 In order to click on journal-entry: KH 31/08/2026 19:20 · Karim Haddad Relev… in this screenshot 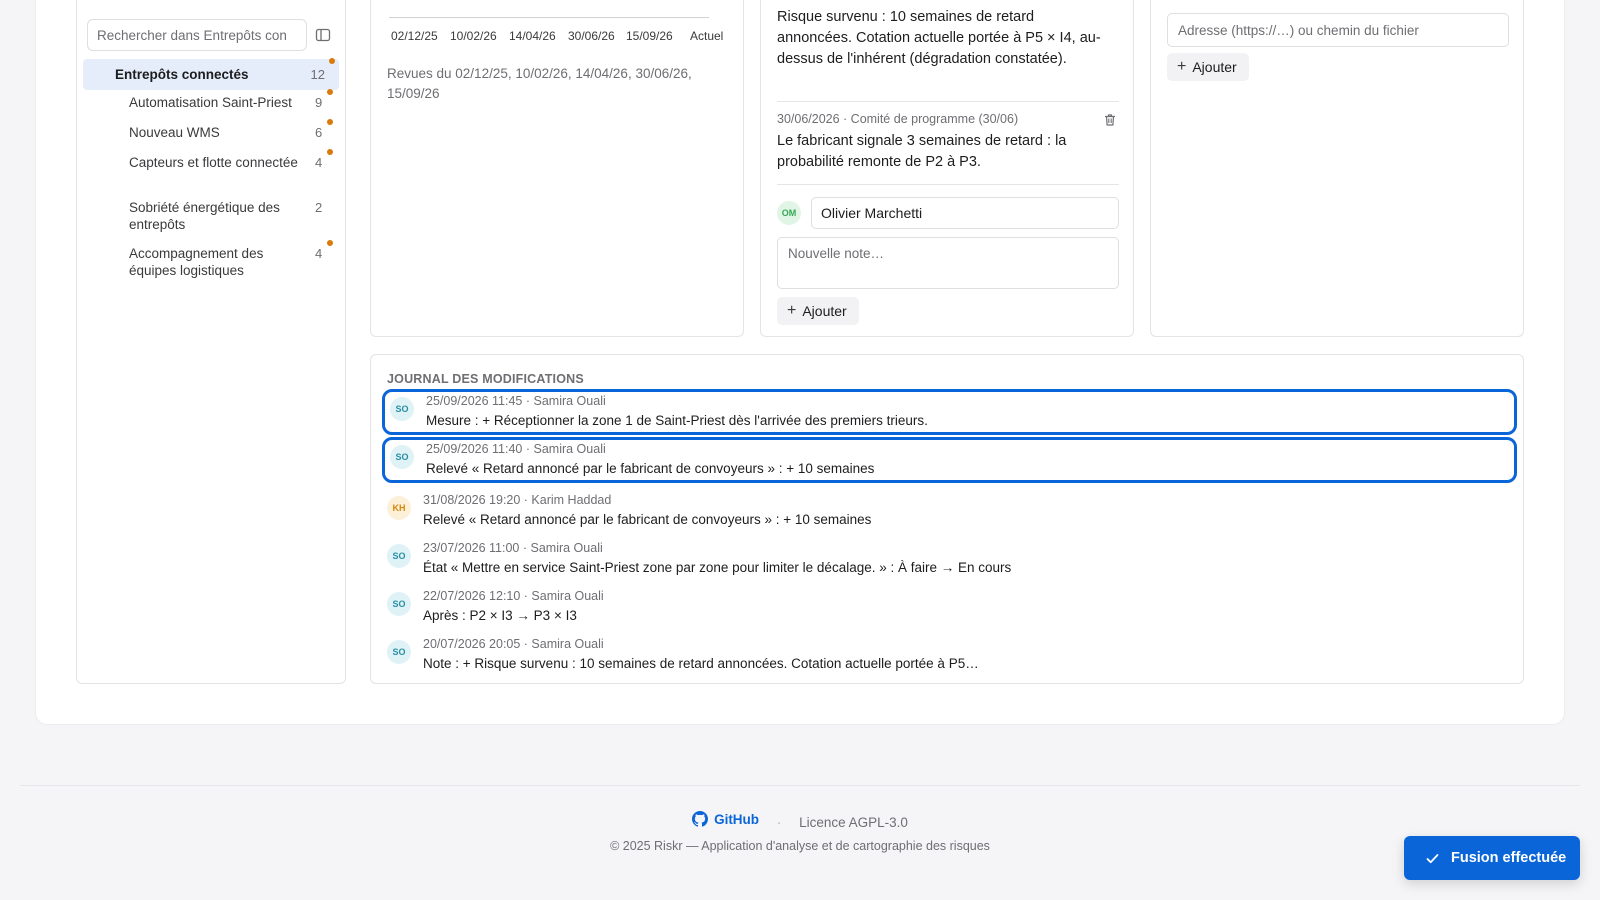, I will do `click(948, 511)`.